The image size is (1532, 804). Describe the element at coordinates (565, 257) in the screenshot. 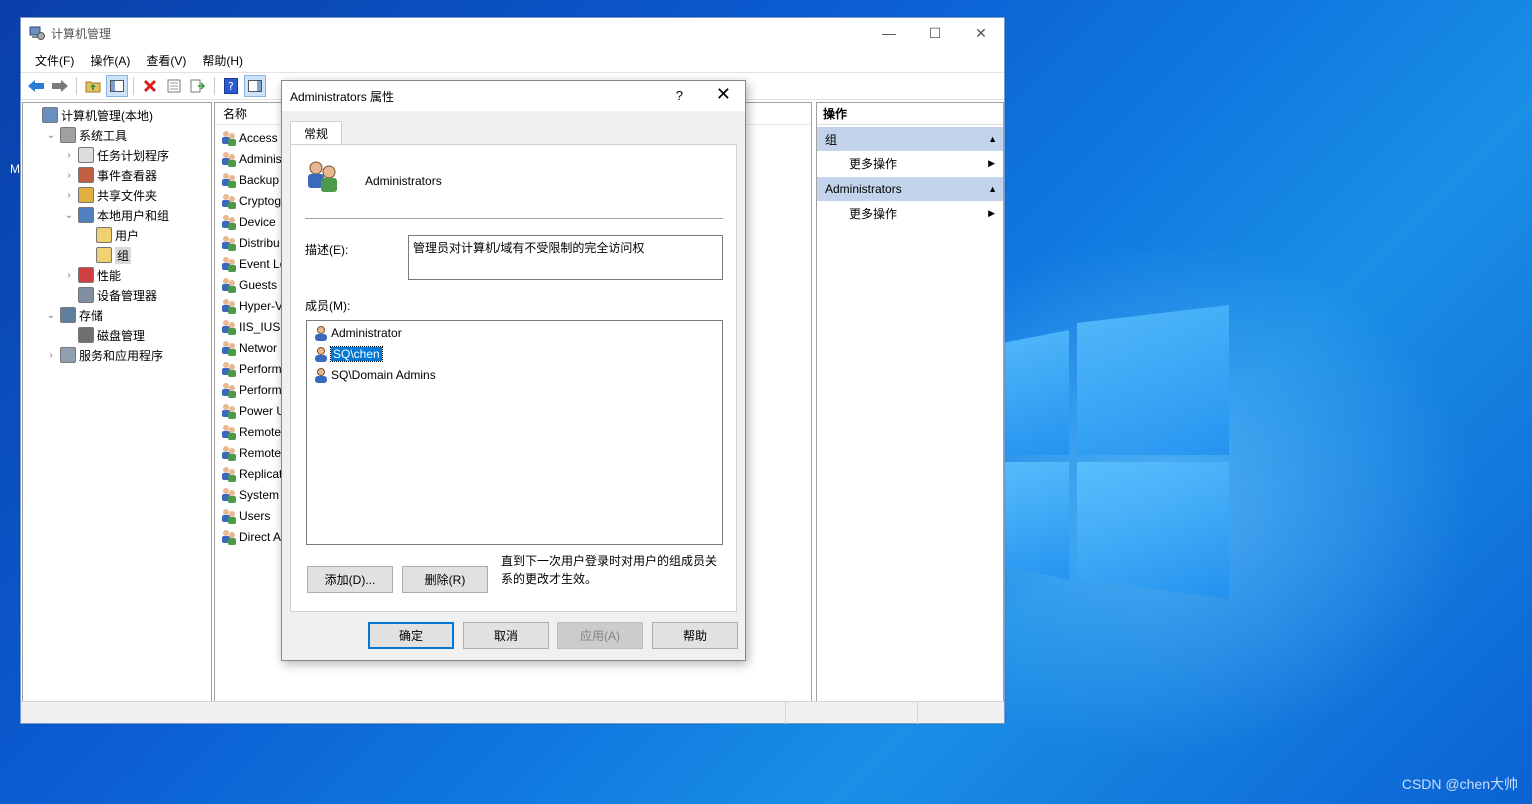

I see `description-field: 管理员对计算机/域有不受限制的完全访问权` at that location.